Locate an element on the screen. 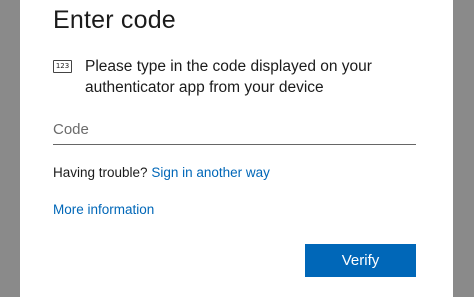 Image resolution: width=474 pixels, height=297 pixels. sign-in-another-way-link: Sign in another way is located at coordinates (210, 172).